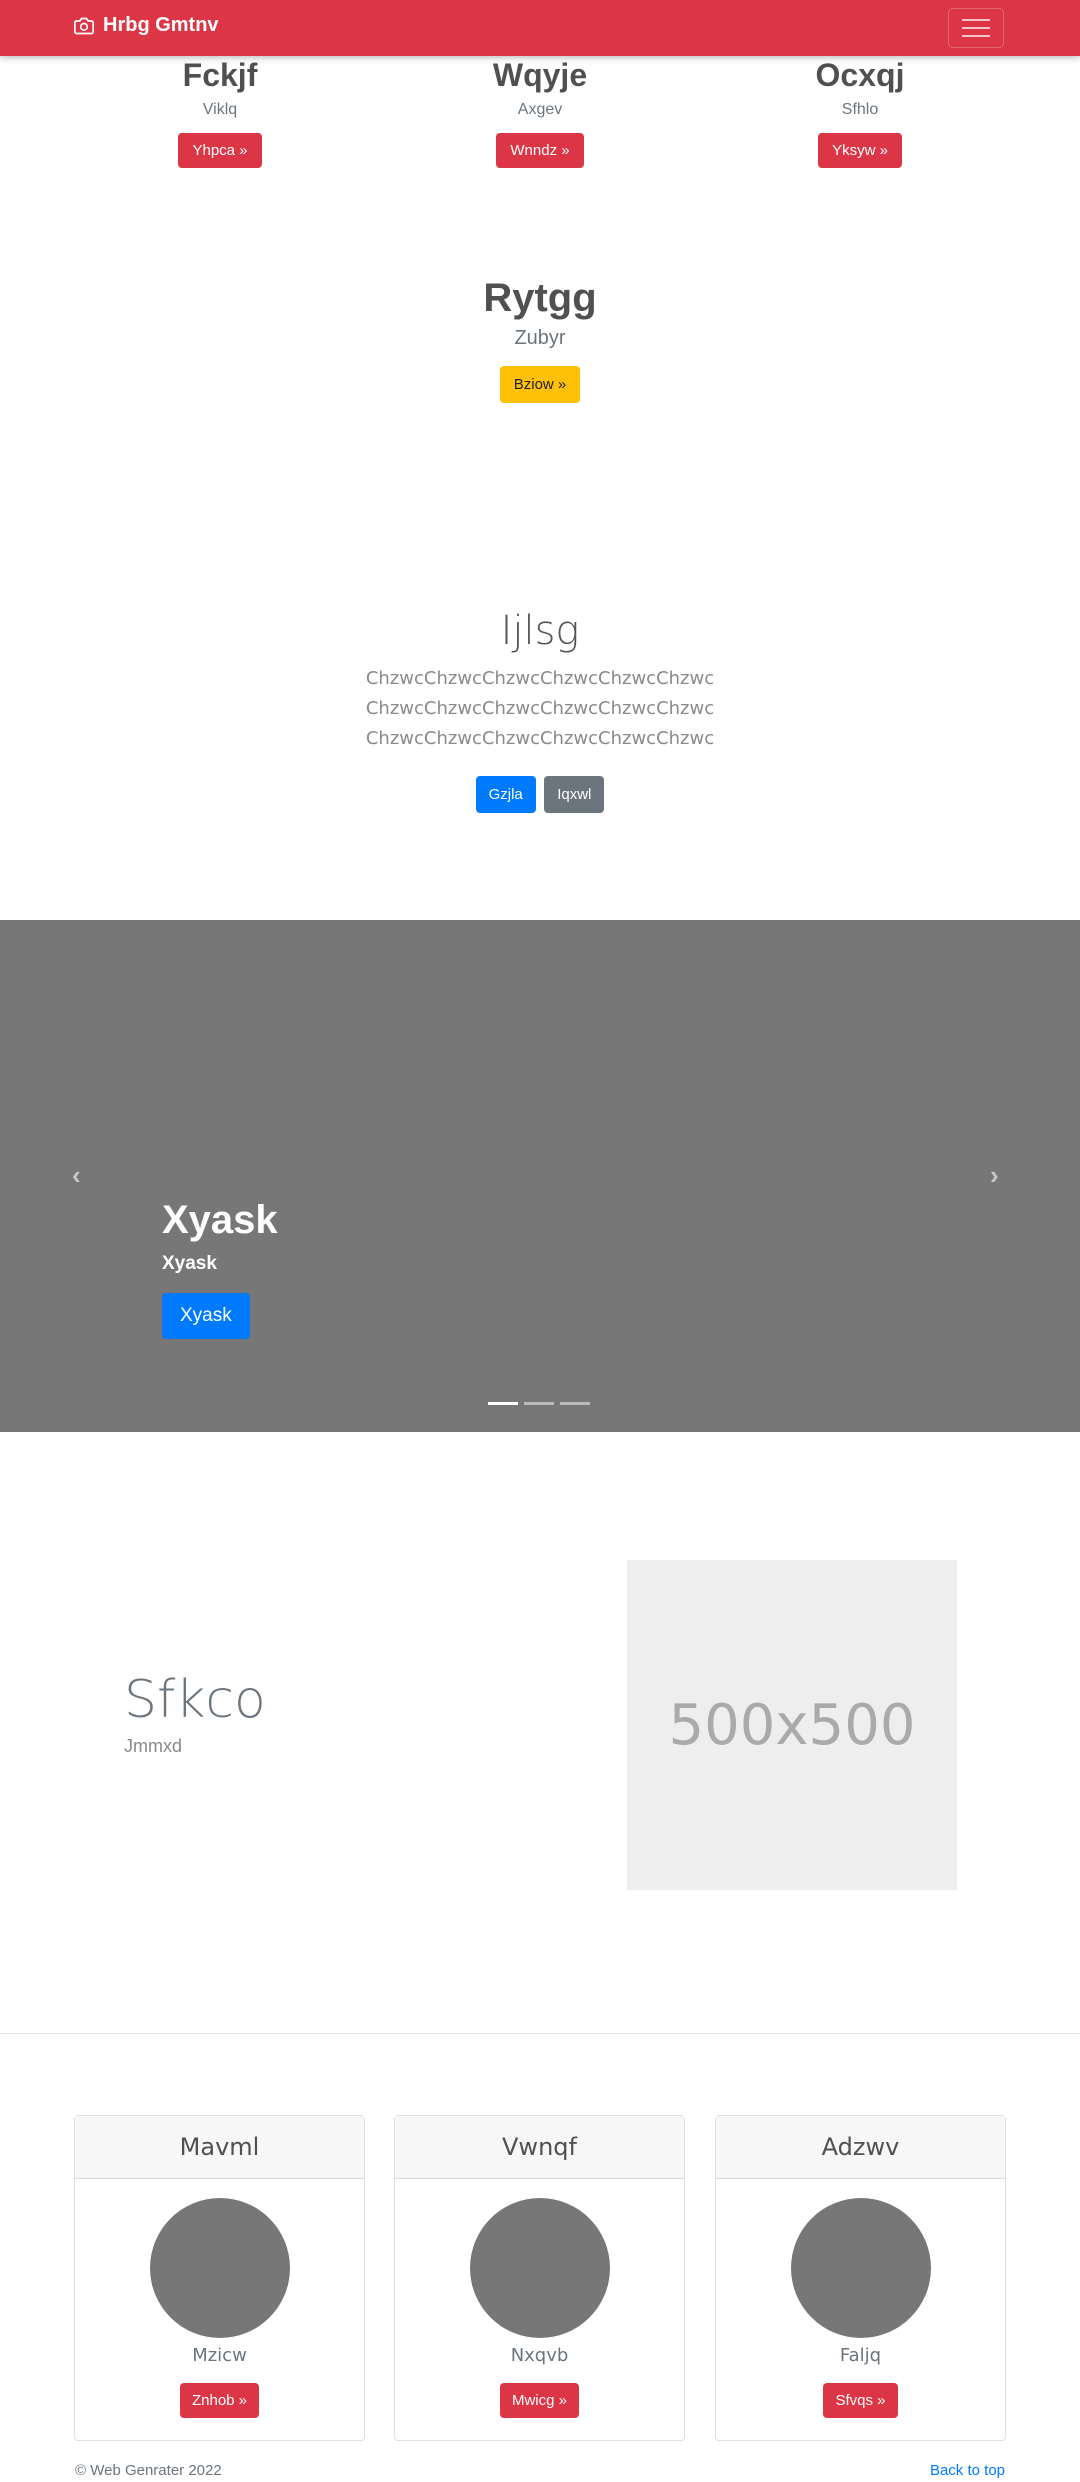  What do you see at coordinates (220, 1220) in the screenshot?
I see `caption-title: Xyask` at bounding box center [220, 1220].